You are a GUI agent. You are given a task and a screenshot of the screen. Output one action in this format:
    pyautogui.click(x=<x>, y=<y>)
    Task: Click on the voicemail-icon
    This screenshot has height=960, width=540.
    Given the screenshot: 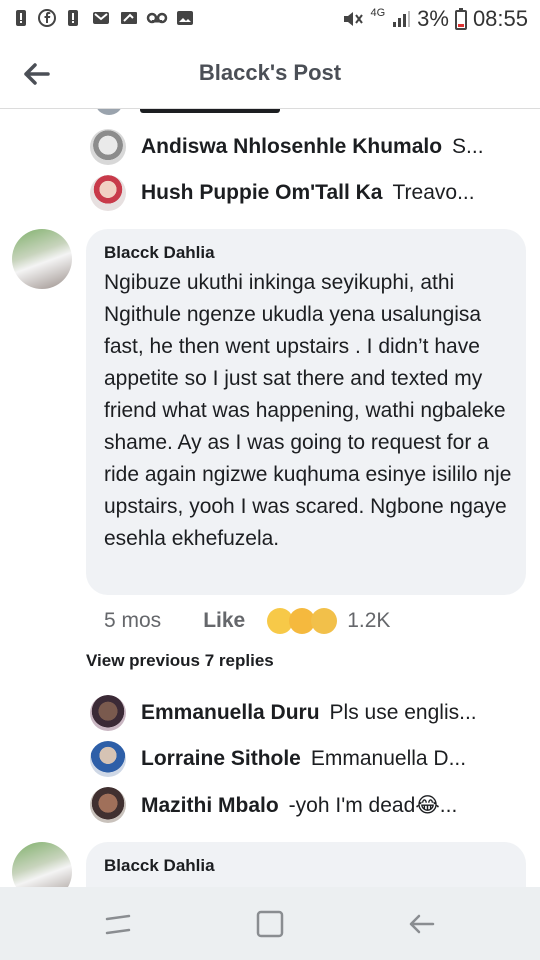 What is the action you would take?
    pyautogui.click(x=157, y=18)
    